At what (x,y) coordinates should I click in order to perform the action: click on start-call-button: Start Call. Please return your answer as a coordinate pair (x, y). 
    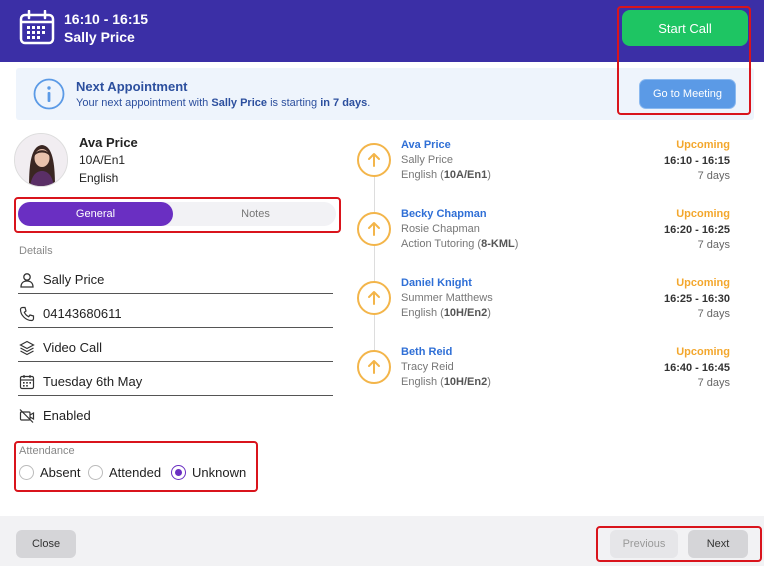
    Looking at the image, I should click on (685, 28).